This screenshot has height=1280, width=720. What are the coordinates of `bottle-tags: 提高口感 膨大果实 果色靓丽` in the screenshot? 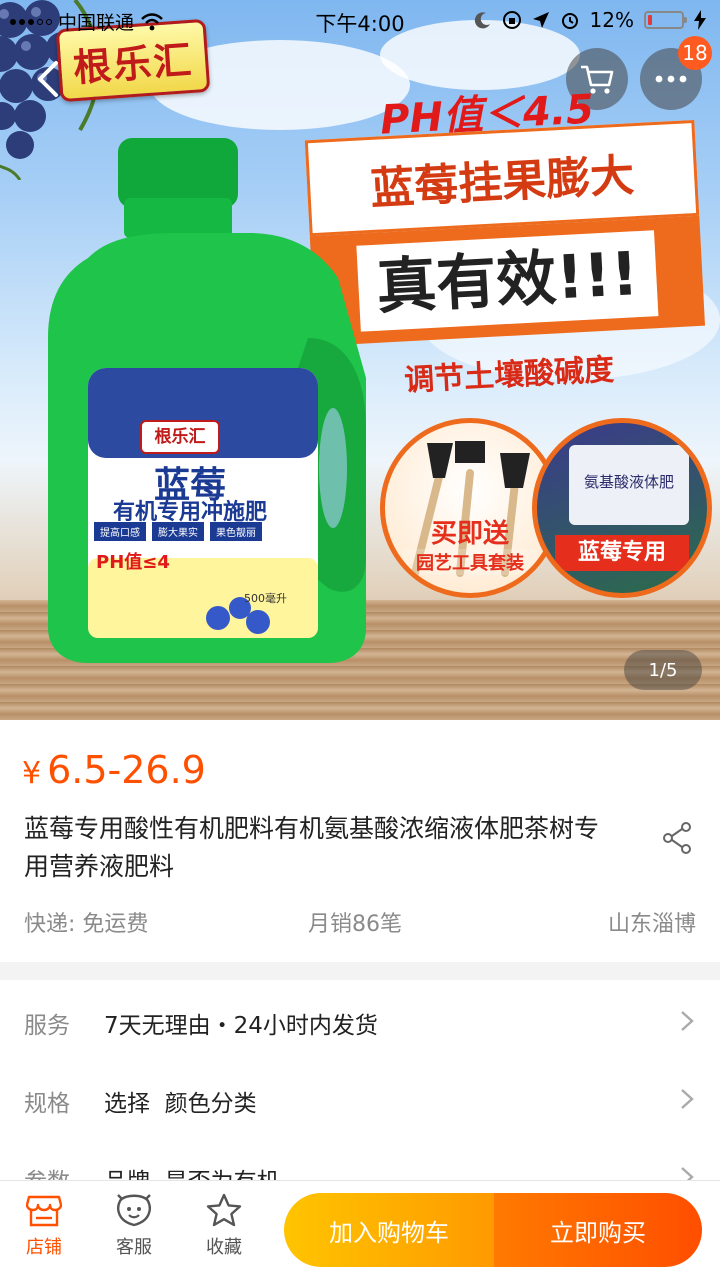 It's located at (199, 531).